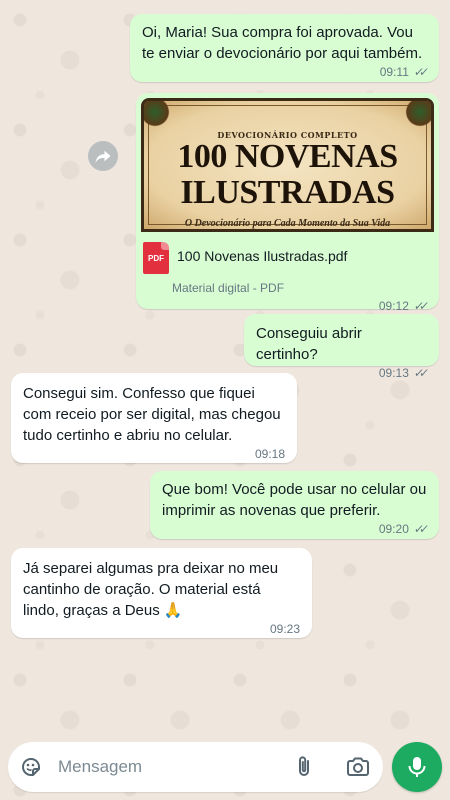 This screenshot has width=450, height=800. I want to click on outgoing-message: Conseguiu abrir certinho? 09:13 ✓✓, so click(341, 347).